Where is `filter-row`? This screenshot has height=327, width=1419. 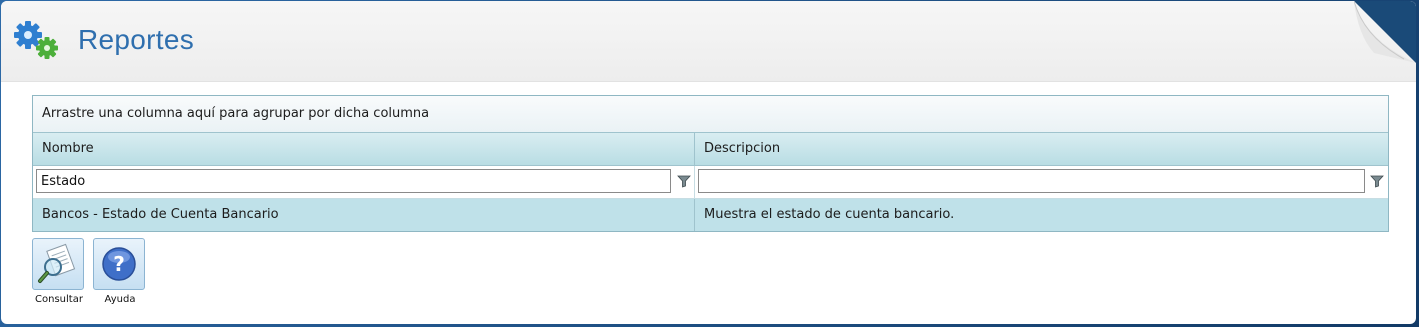 filter-row is located at coordinates (710, 182).